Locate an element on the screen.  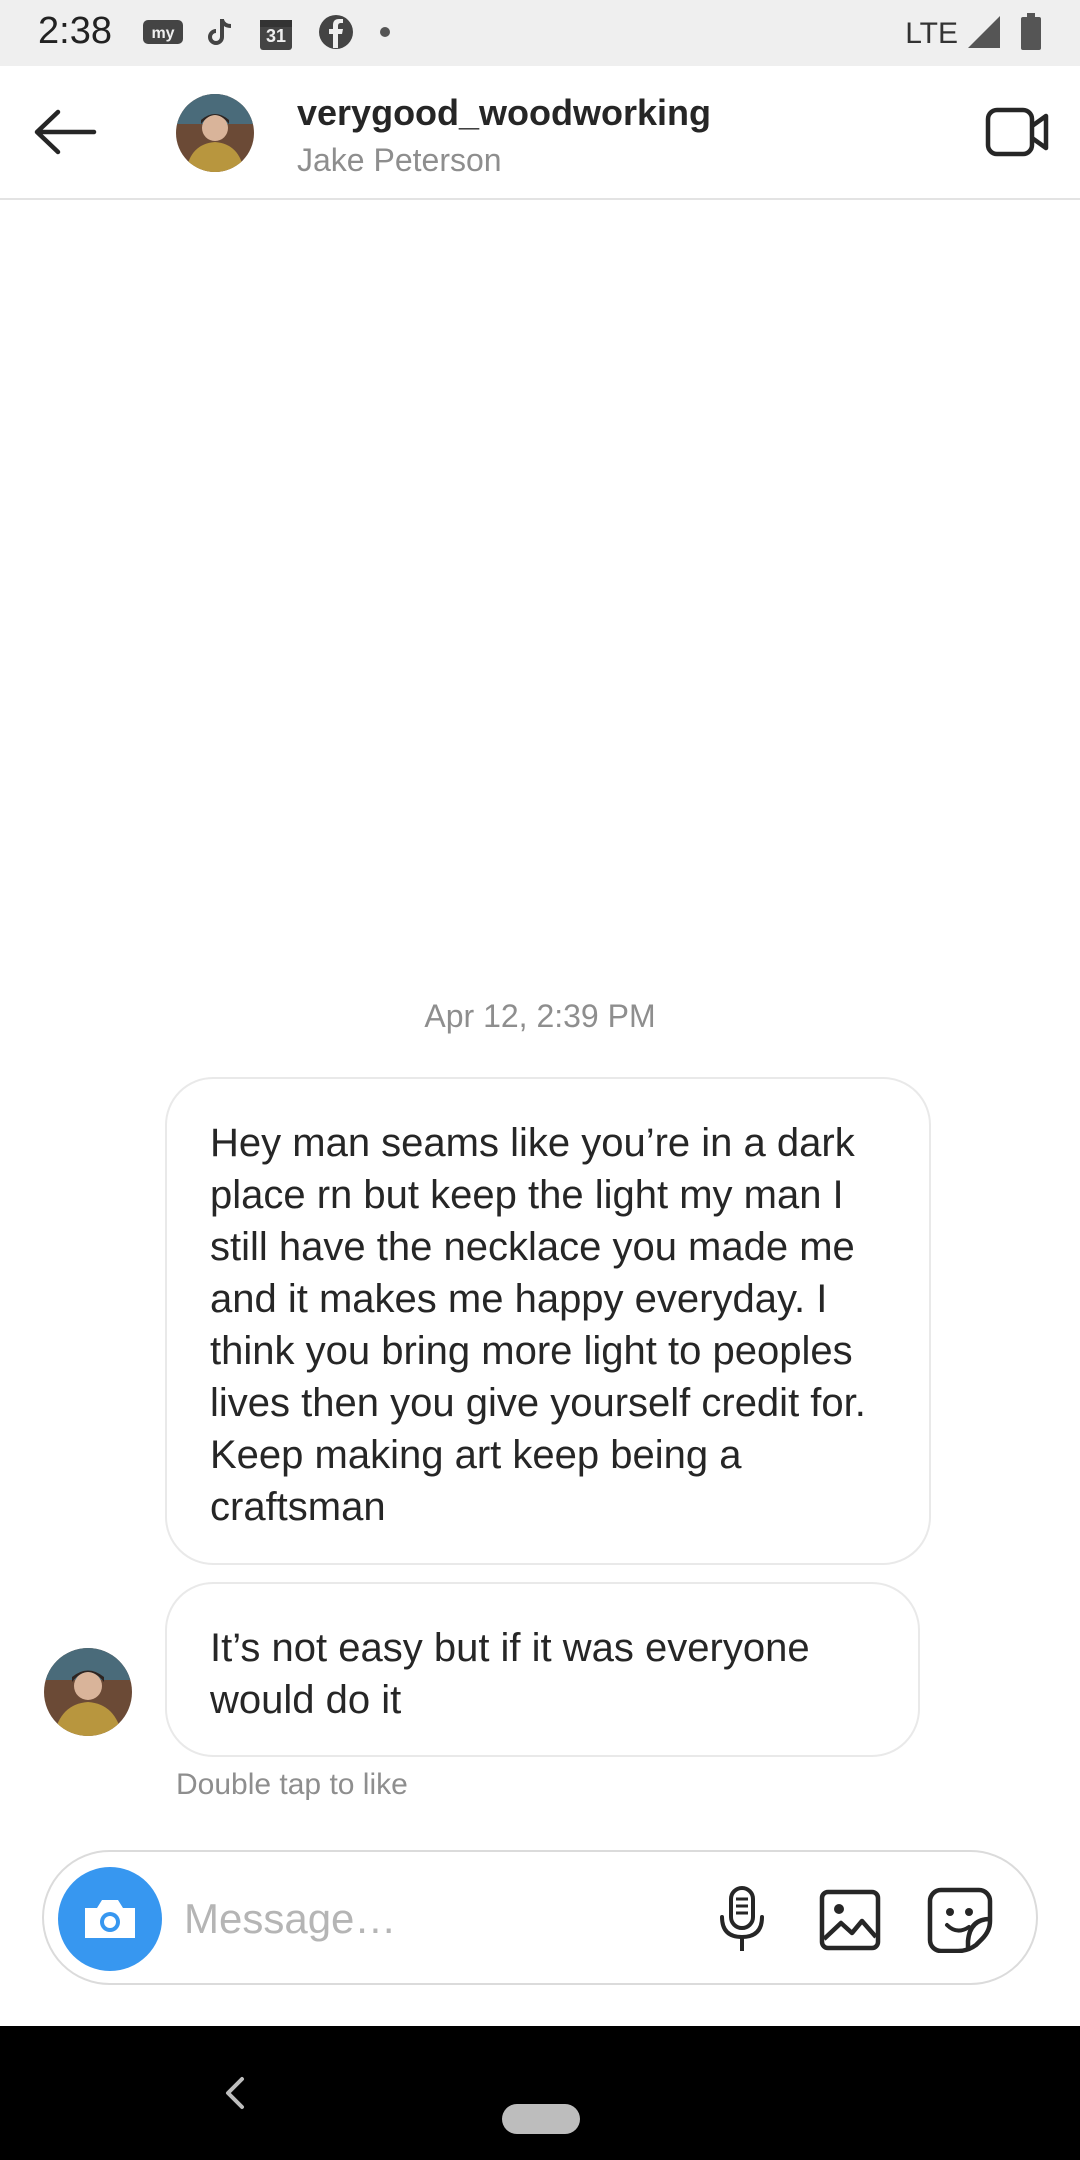
message-input is located at coordinates (444, 1919).